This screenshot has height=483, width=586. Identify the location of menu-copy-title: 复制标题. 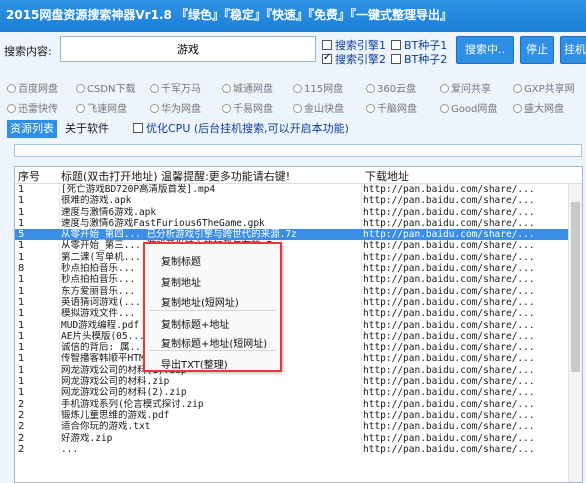
(181, 260).